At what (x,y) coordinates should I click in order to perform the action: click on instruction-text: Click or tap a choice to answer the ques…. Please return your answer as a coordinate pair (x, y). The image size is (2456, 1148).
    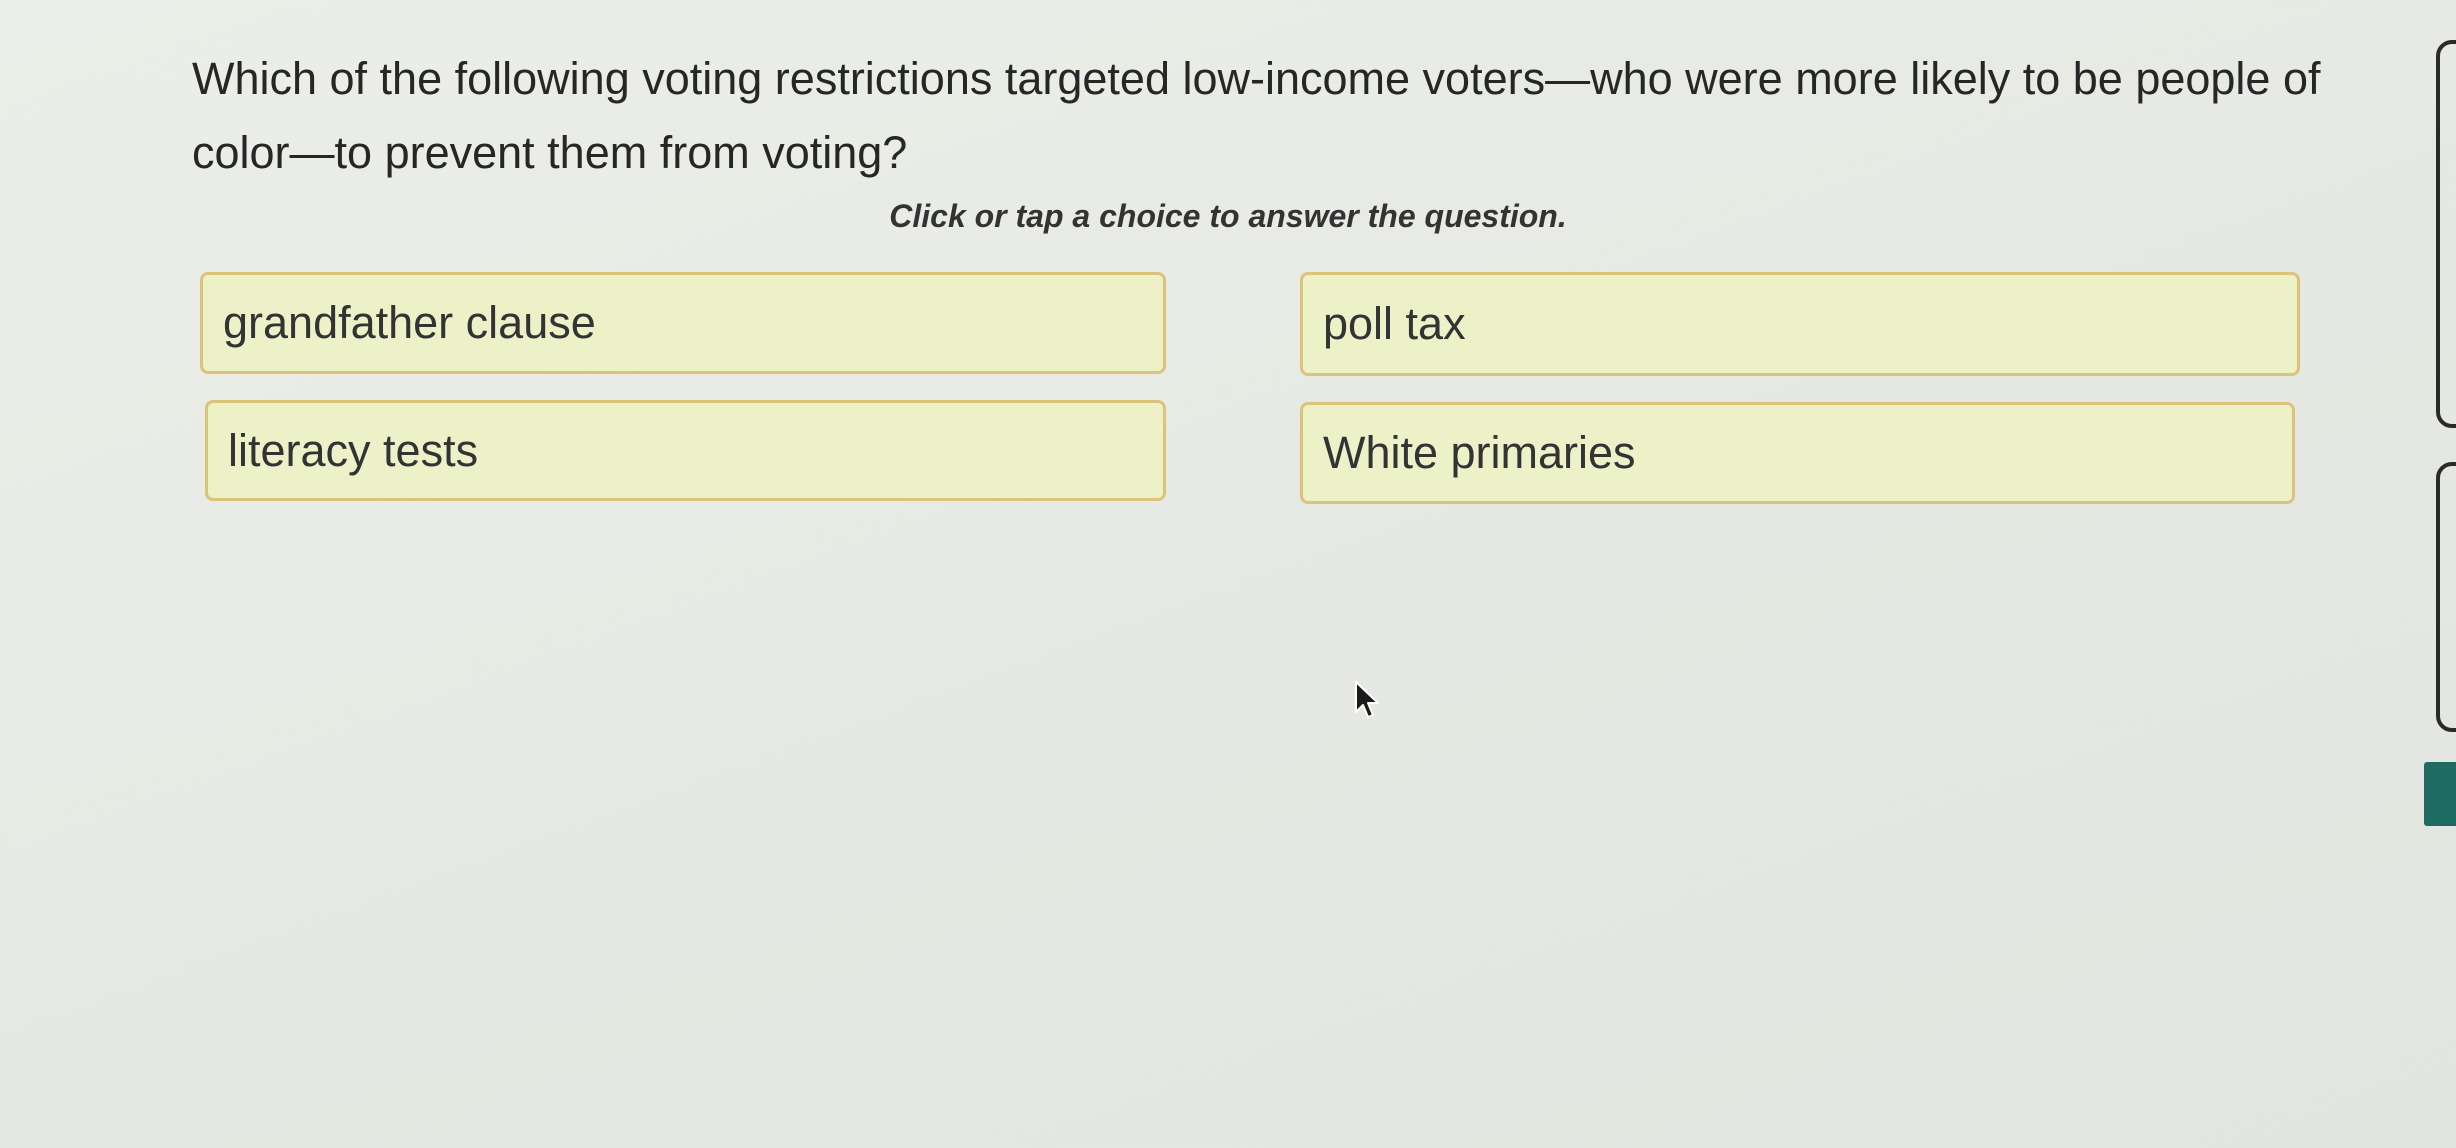
    Looking at the image, I should click on (1228, 216).